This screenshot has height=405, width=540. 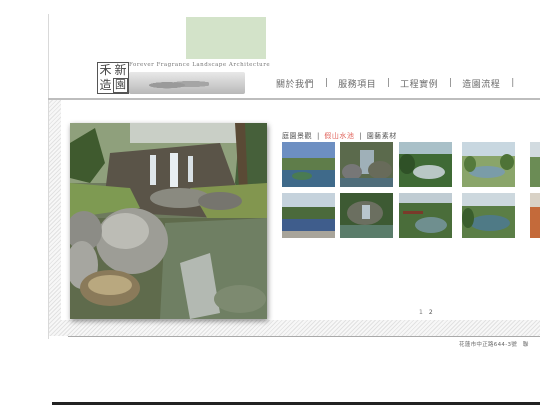 I want to click on main-nav: 關於我們 | 服務項目 | 工程實例 | 造園流程 |, so click(x=400, y=83).